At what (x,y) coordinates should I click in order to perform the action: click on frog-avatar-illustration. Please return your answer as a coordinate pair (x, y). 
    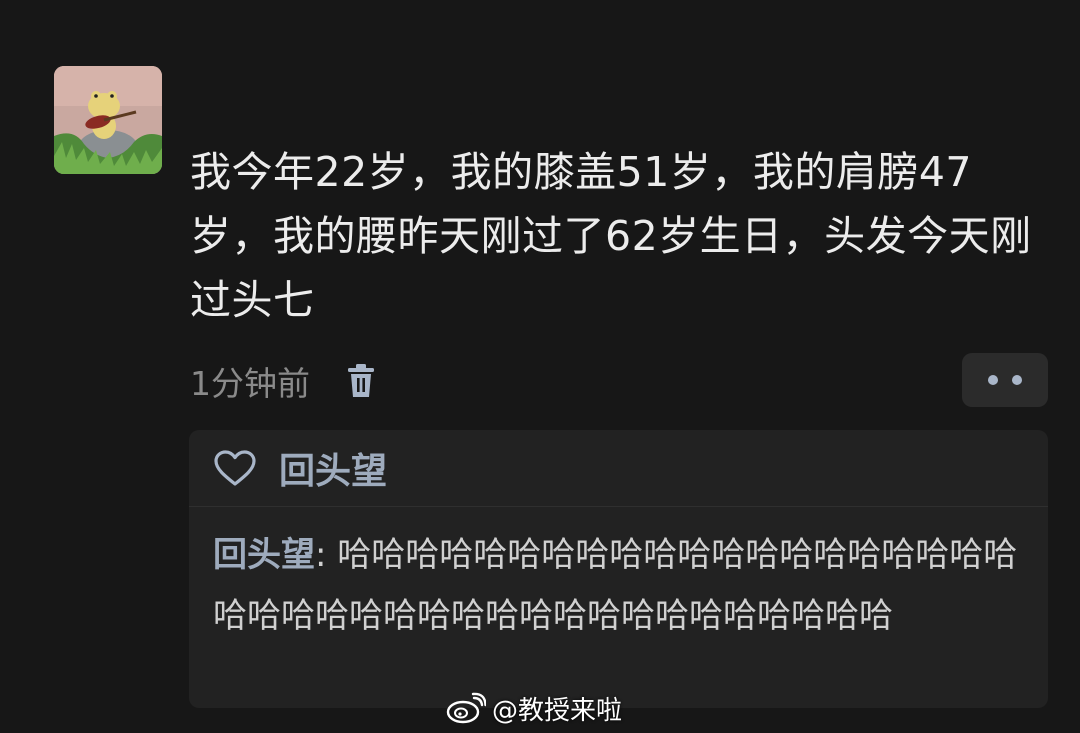
    Looking at the image, I should click on (108, 120).